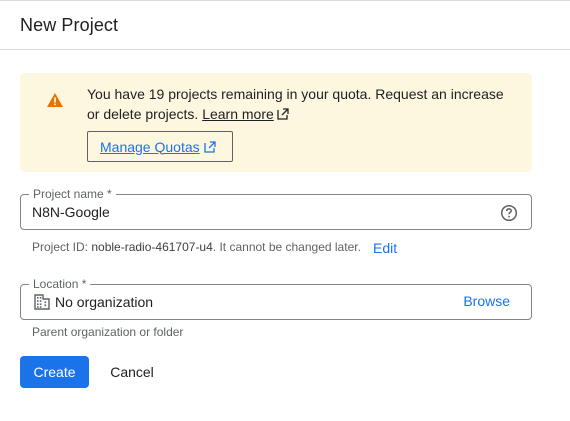  I want to click on create-button: Create, so click(54, 372).